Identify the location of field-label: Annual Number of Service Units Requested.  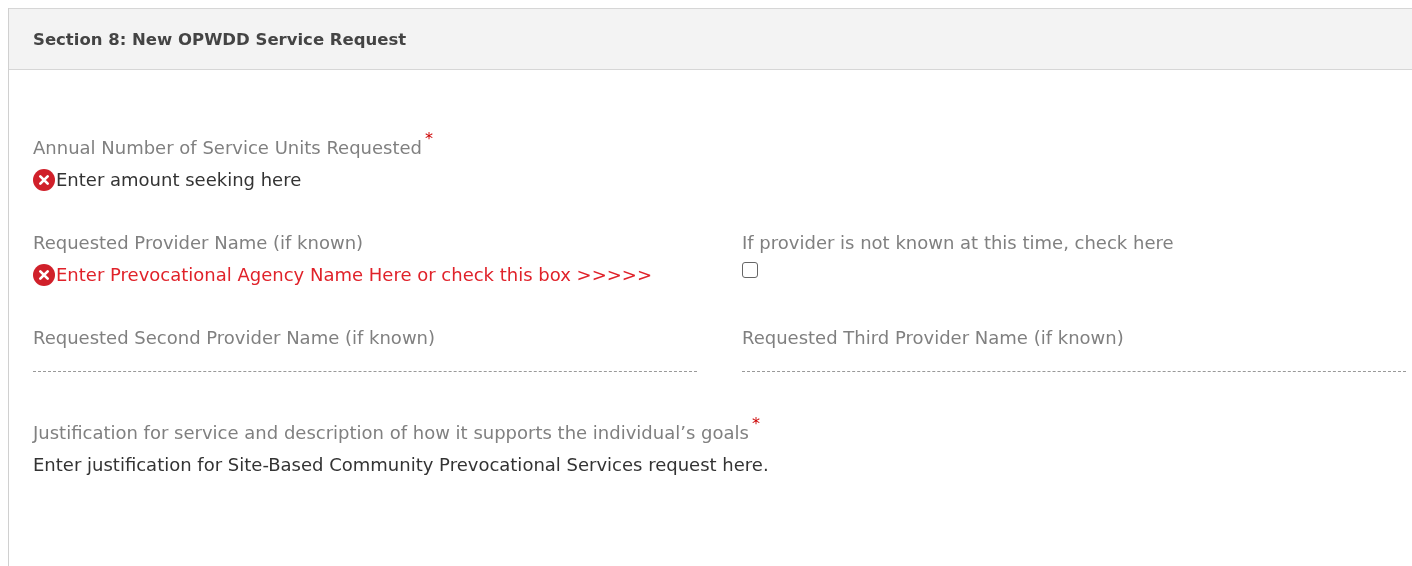
(227, 148).